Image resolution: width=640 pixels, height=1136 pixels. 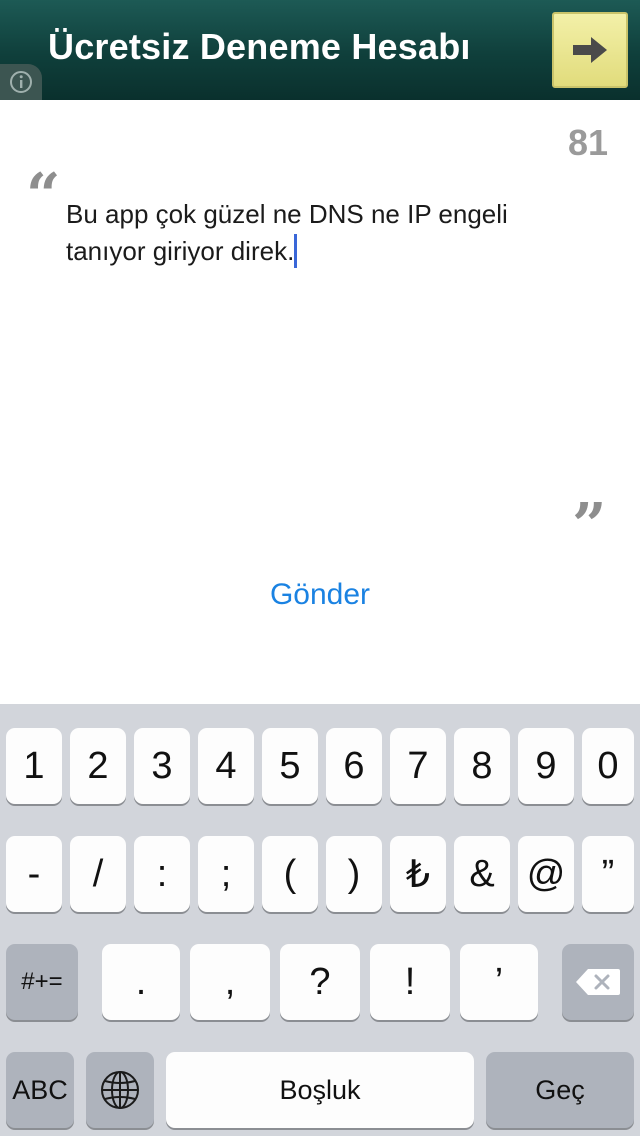 I want to click on key-lira: ₺, so click(x=418, y=874).